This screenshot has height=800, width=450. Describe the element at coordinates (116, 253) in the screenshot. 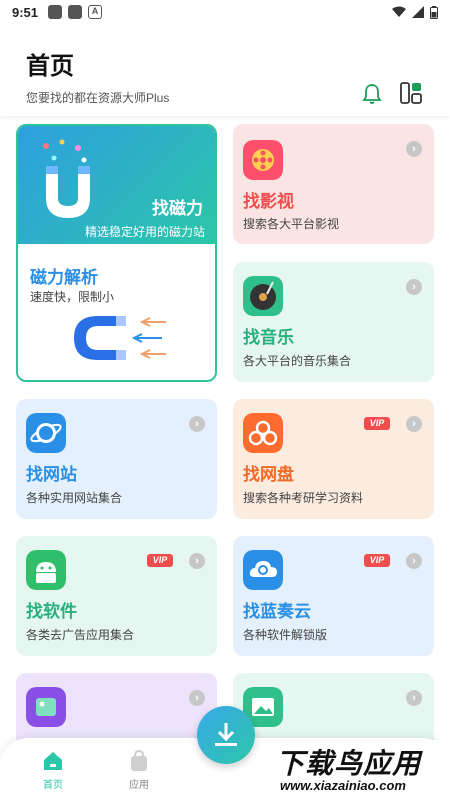

I see `magnet-card: 找磁力 精选稳定好用的磁力站 磁力解析 速度快，限制小` at that location.